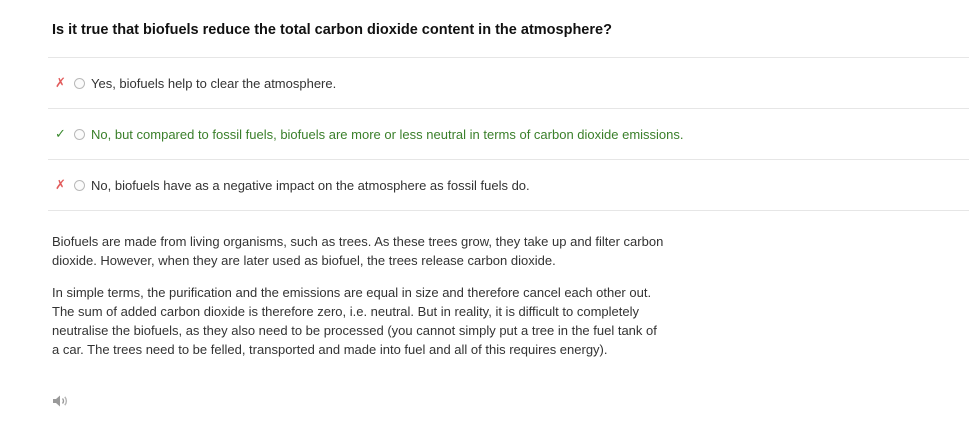 The height and width of the screenshot is (437, 969). What do you see at coordinates (508, 210) in the screenshot?
I see `divider` at bounding box center [508, 210].